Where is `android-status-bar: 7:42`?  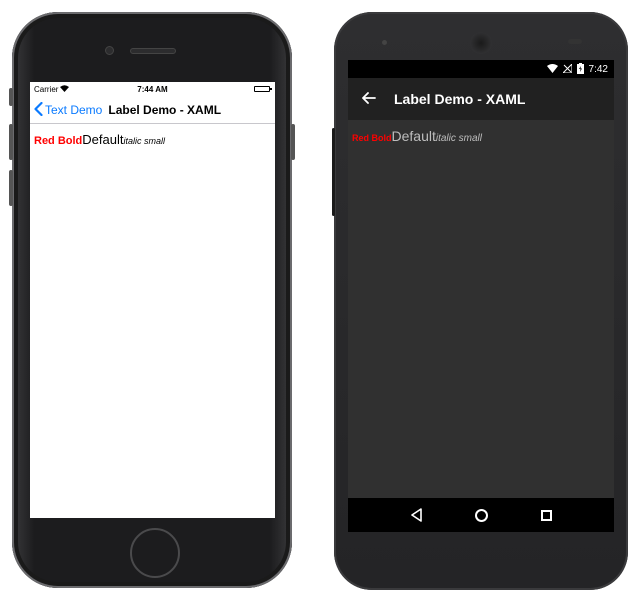
android-status-bar: 7:42 is located at coordinates (481, 69).